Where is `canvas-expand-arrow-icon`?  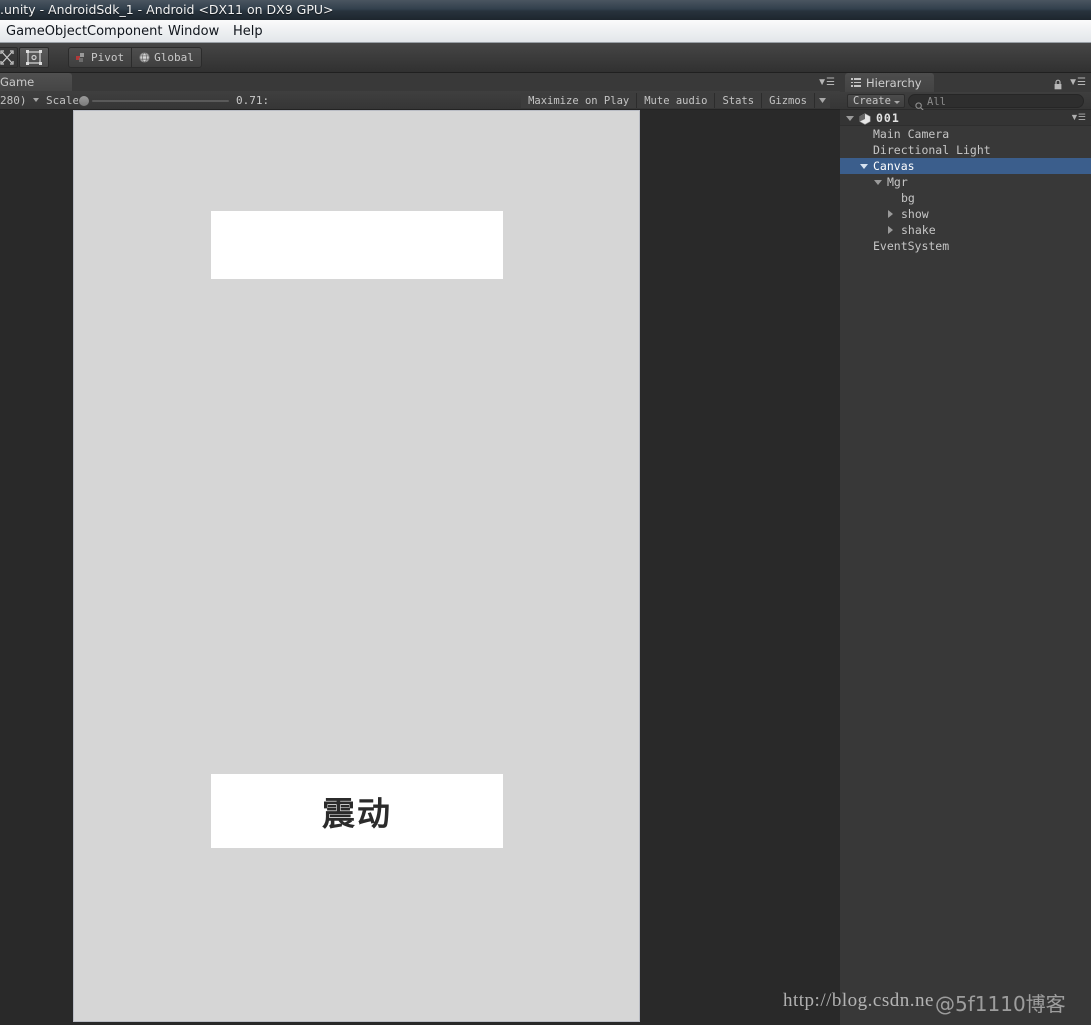 canvas-expand-arrow-icon is located at coordinates (864, 166).